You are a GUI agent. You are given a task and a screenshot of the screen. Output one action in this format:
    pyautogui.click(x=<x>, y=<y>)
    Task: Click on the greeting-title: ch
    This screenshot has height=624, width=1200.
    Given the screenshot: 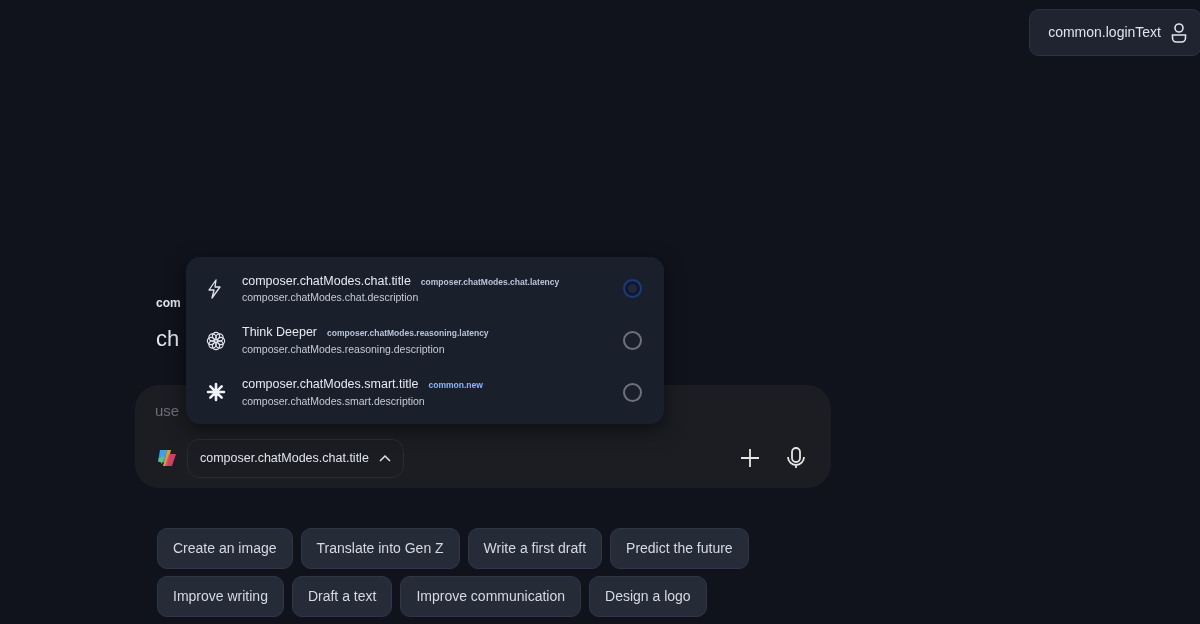 What is the action you would take?
    pyautogui.click(x=168, y=339)
    